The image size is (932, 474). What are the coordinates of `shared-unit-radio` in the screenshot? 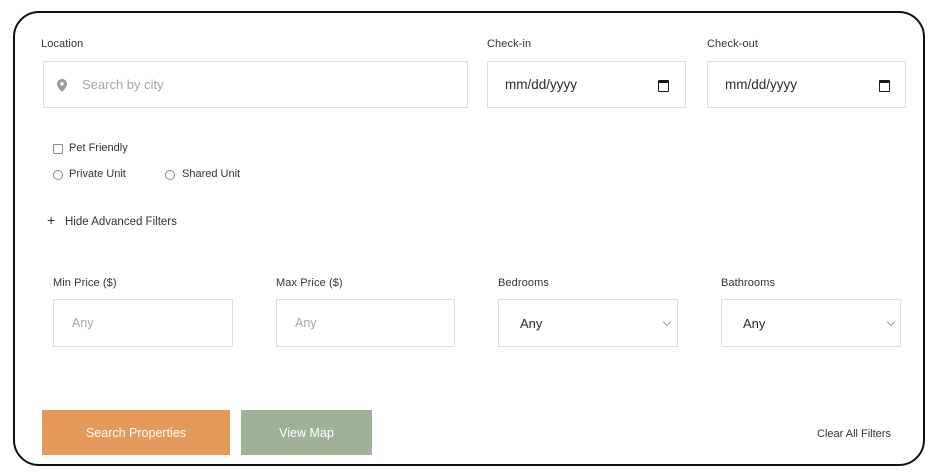 It's located at (170, 175).